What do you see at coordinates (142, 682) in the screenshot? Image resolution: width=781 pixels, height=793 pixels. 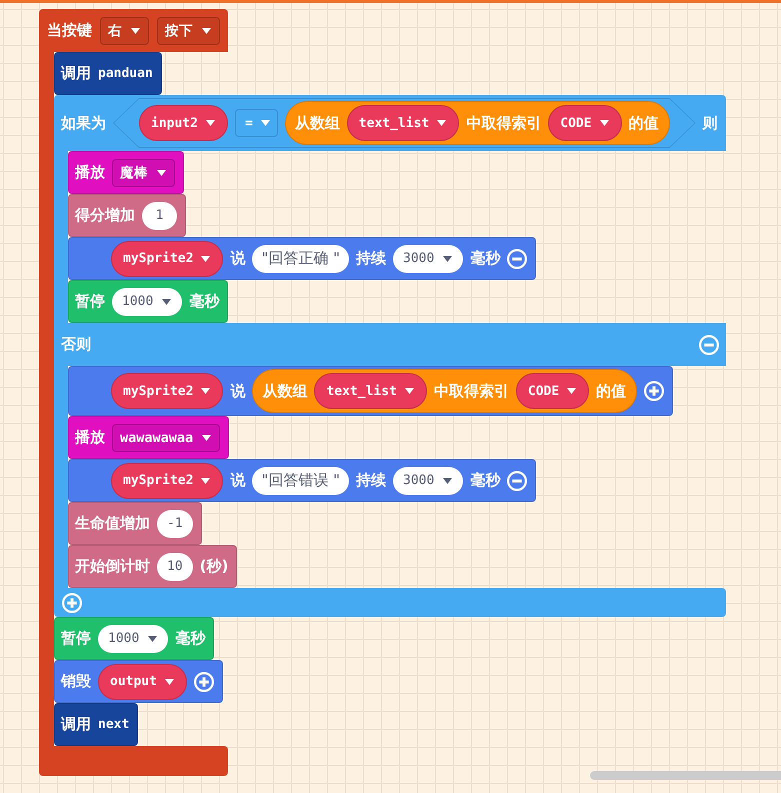 I see `variable-dropdown: output` at bounding box center [142, 682].